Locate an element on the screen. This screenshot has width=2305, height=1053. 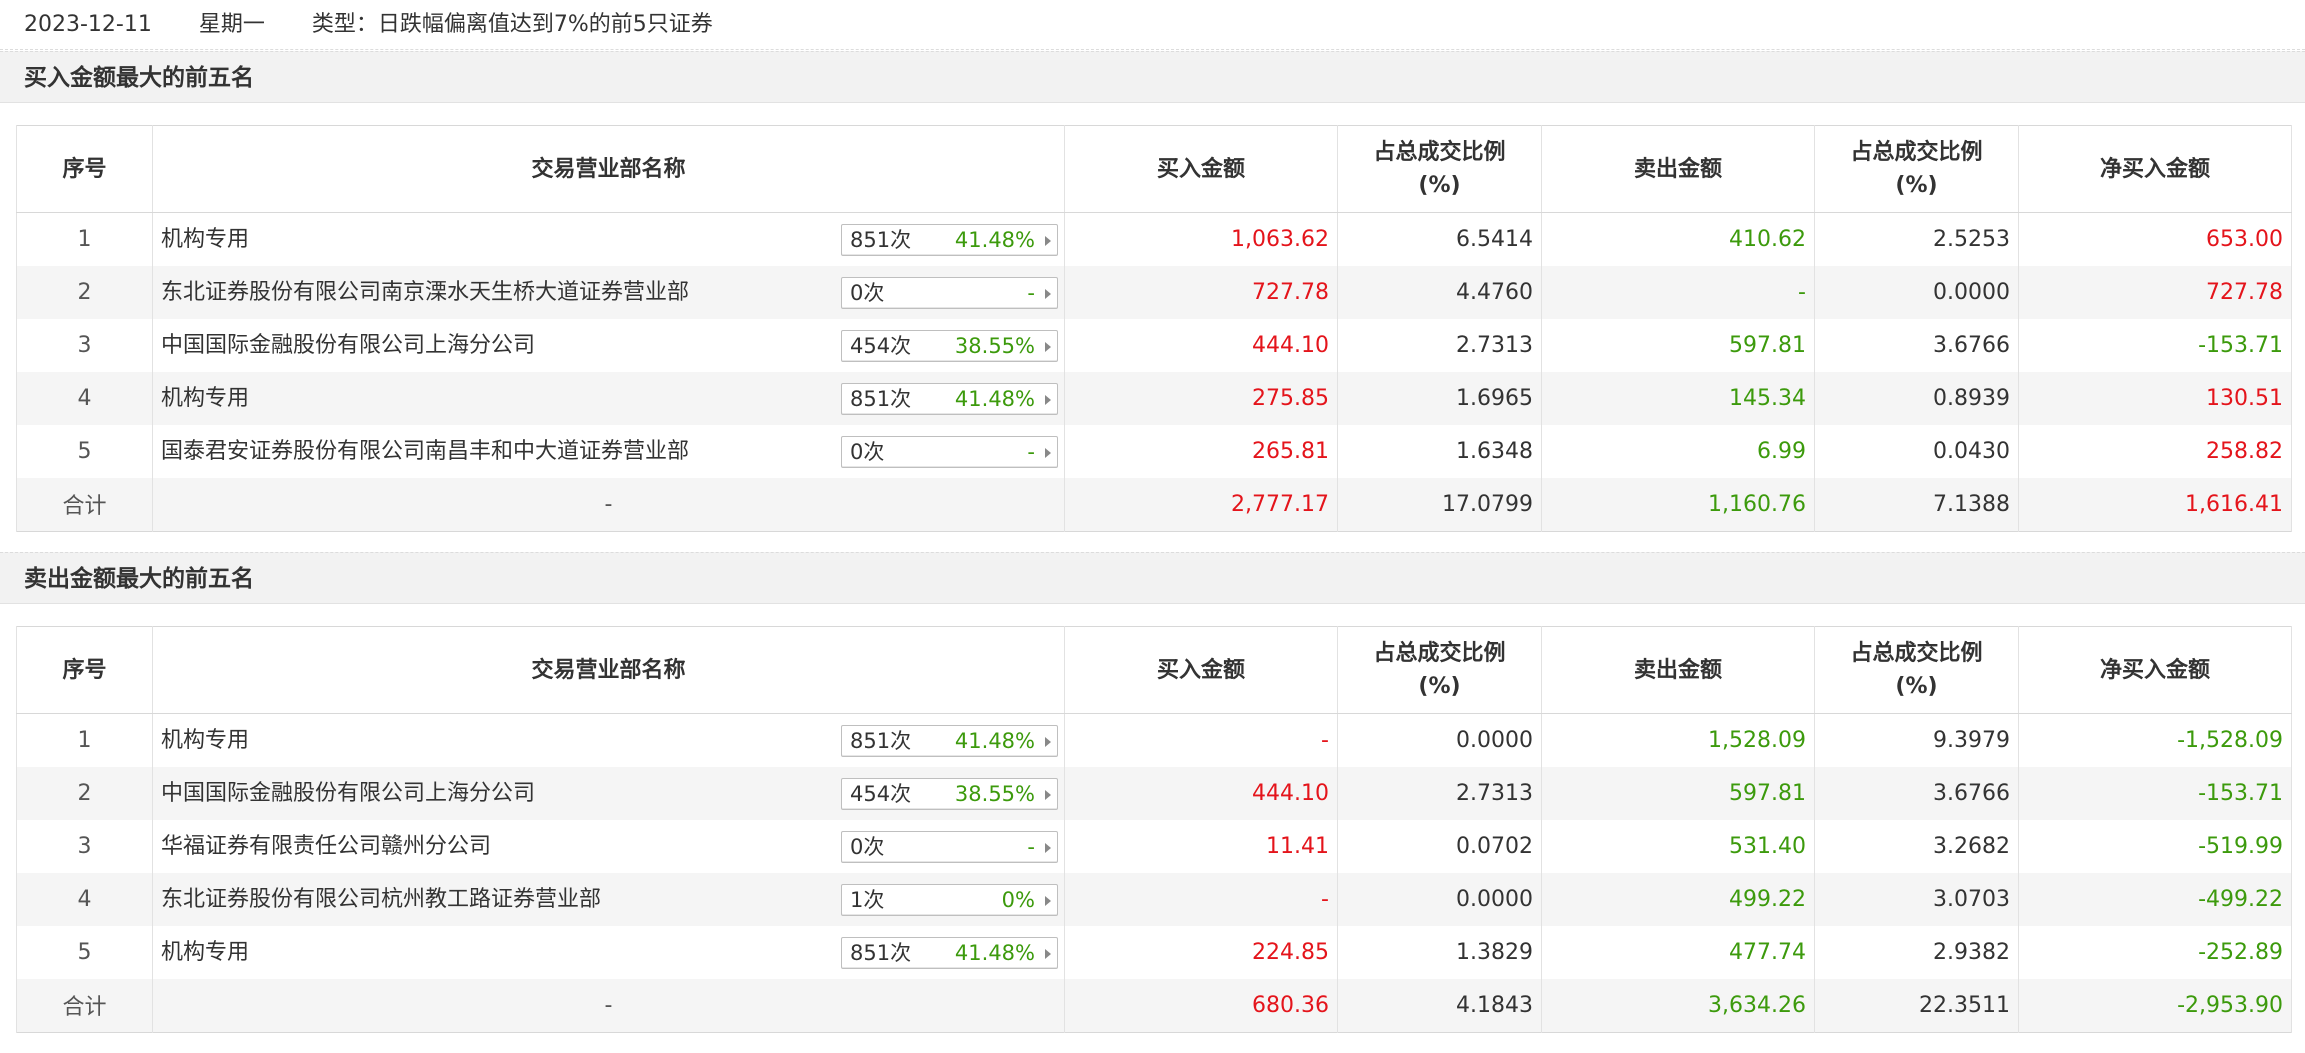
broker-name-link: 华福证券有限责任公司赣州分公司 is located at coordinates (326, 846).